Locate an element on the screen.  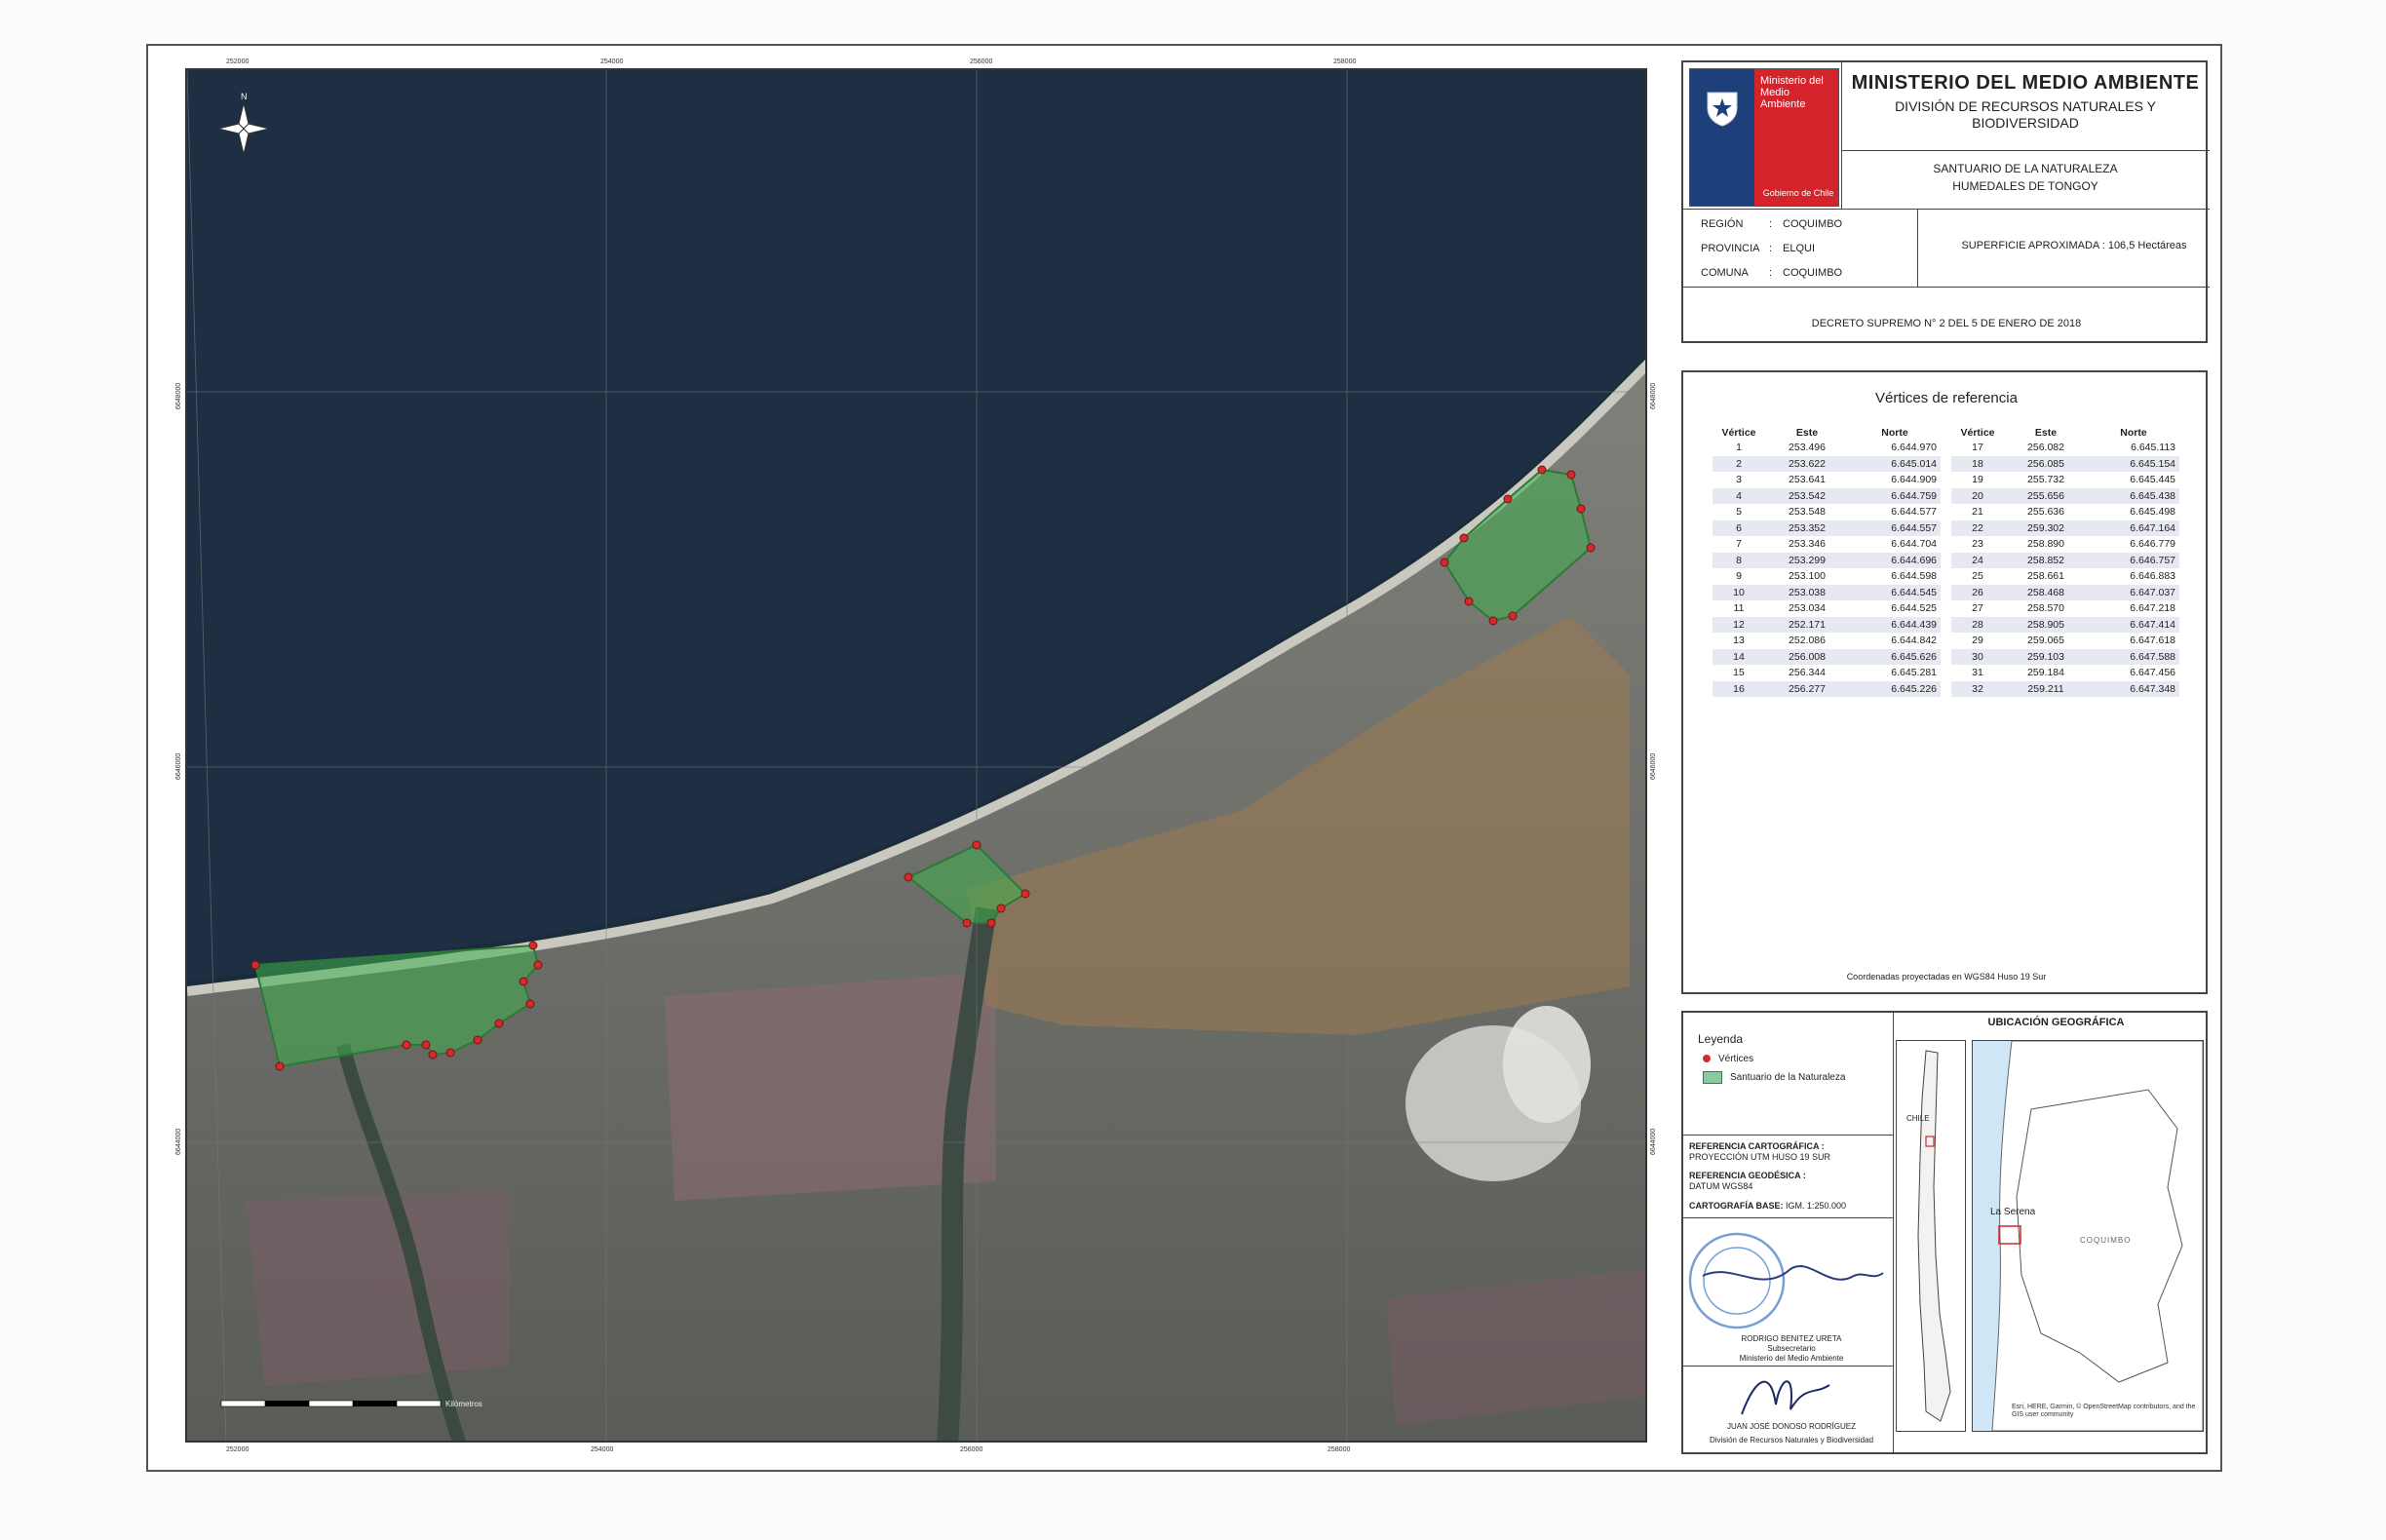
vertex-cell: 16 is located at coordinates (1739, 688).